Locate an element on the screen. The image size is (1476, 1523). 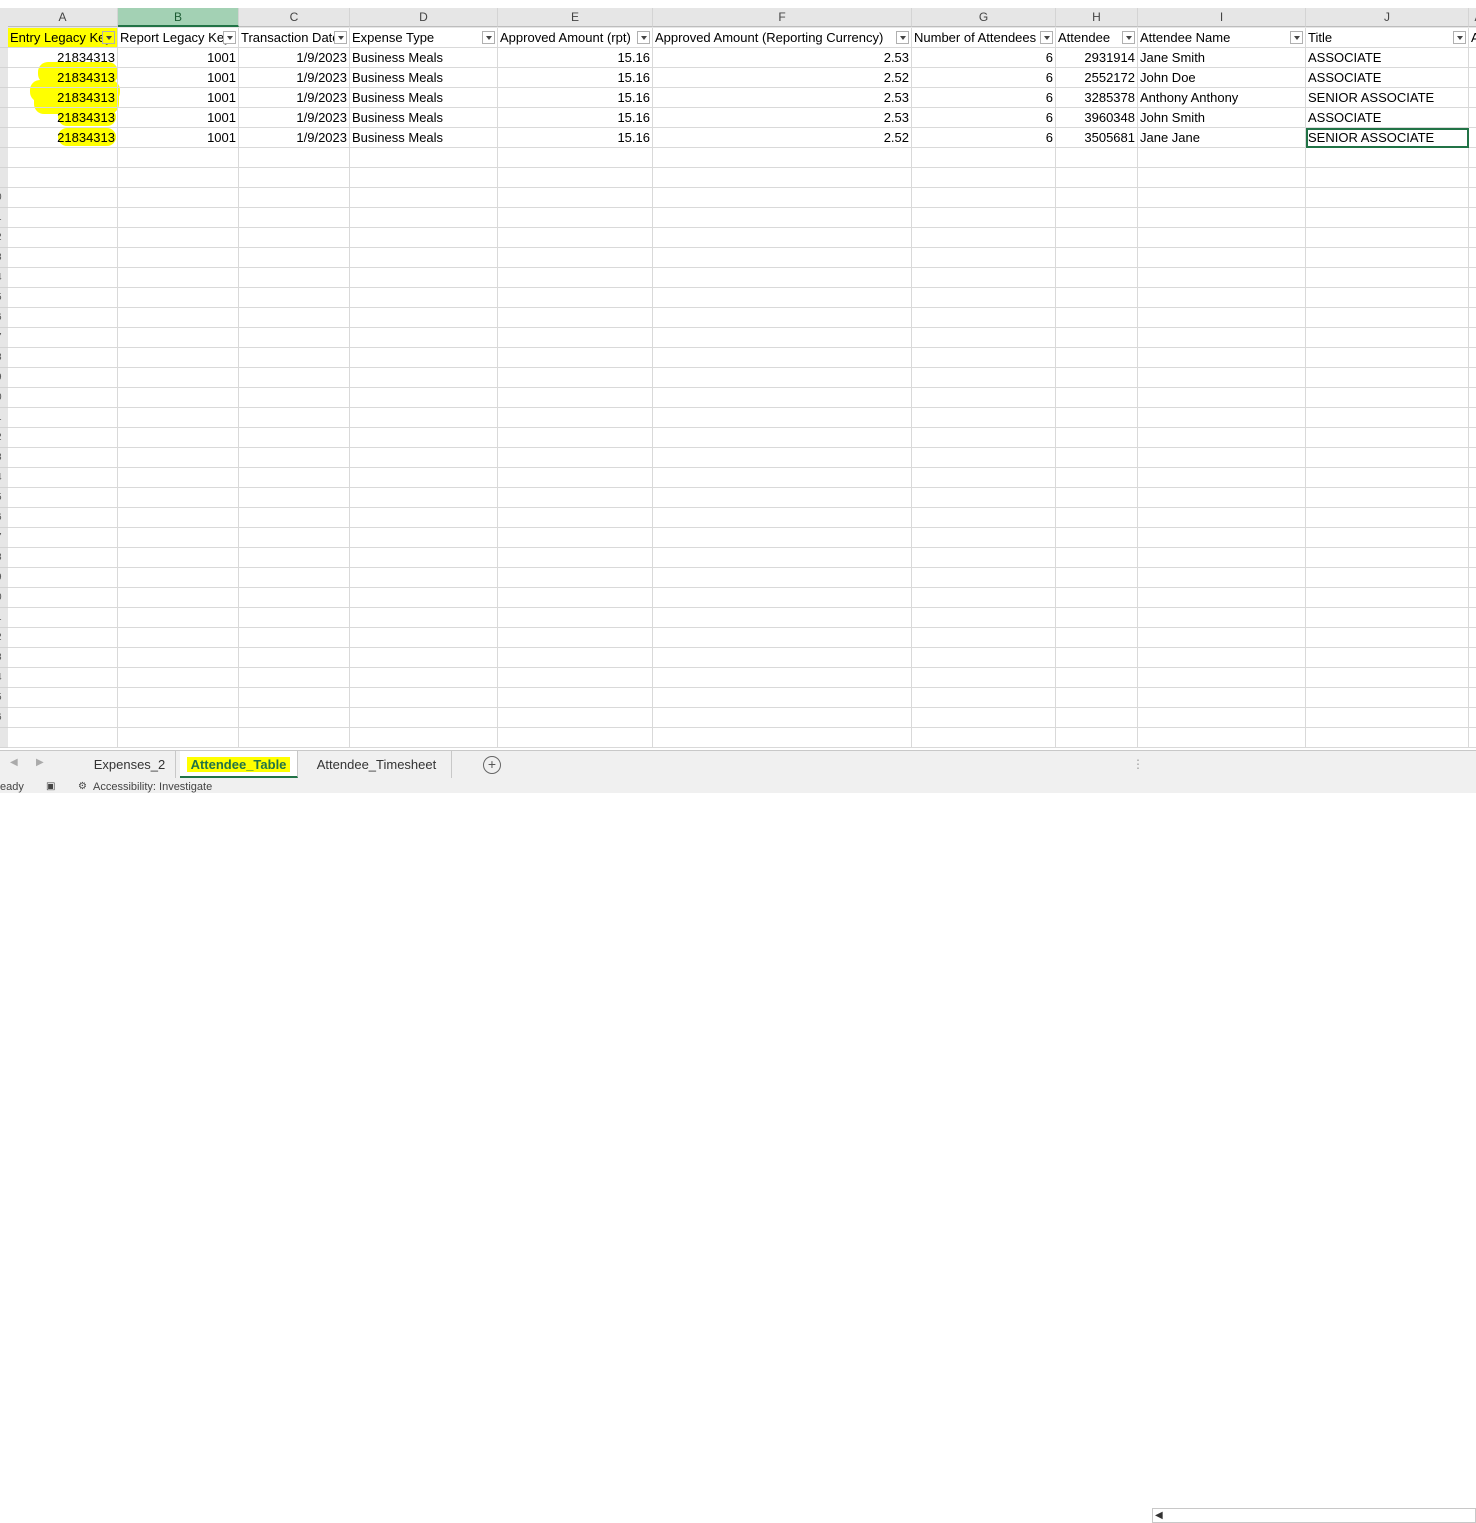
accessibility-status: Accessibility: Investigate is located at coordinates (152, 787).